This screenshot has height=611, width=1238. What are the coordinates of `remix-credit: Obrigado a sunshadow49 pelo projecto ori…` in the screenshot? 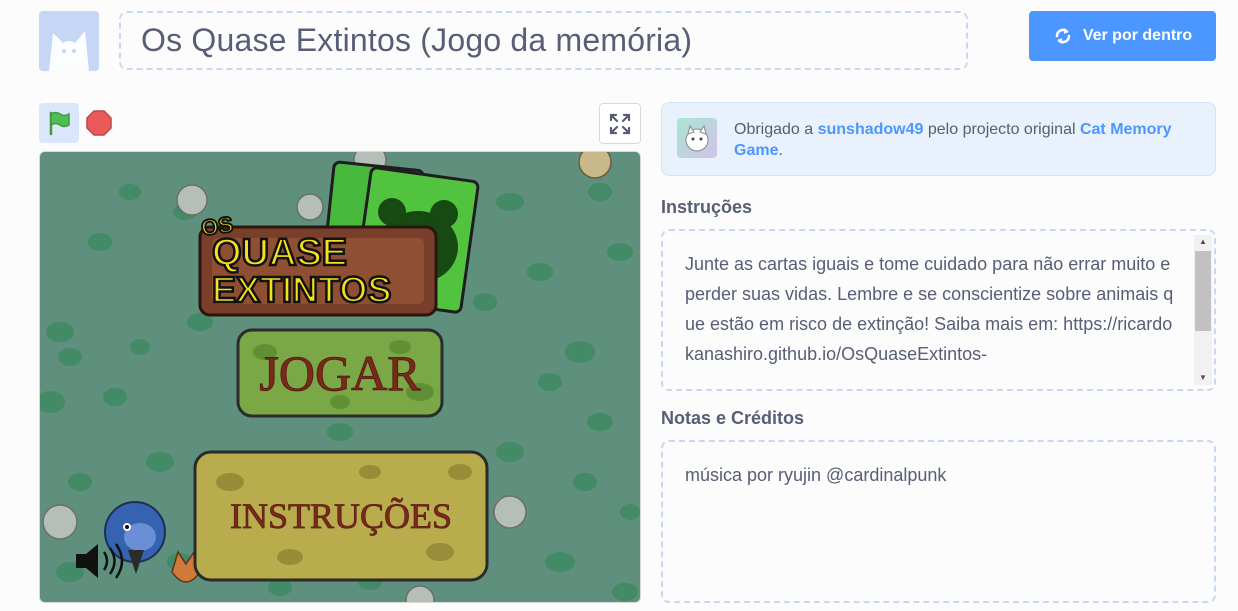 It's located at (938, 139).